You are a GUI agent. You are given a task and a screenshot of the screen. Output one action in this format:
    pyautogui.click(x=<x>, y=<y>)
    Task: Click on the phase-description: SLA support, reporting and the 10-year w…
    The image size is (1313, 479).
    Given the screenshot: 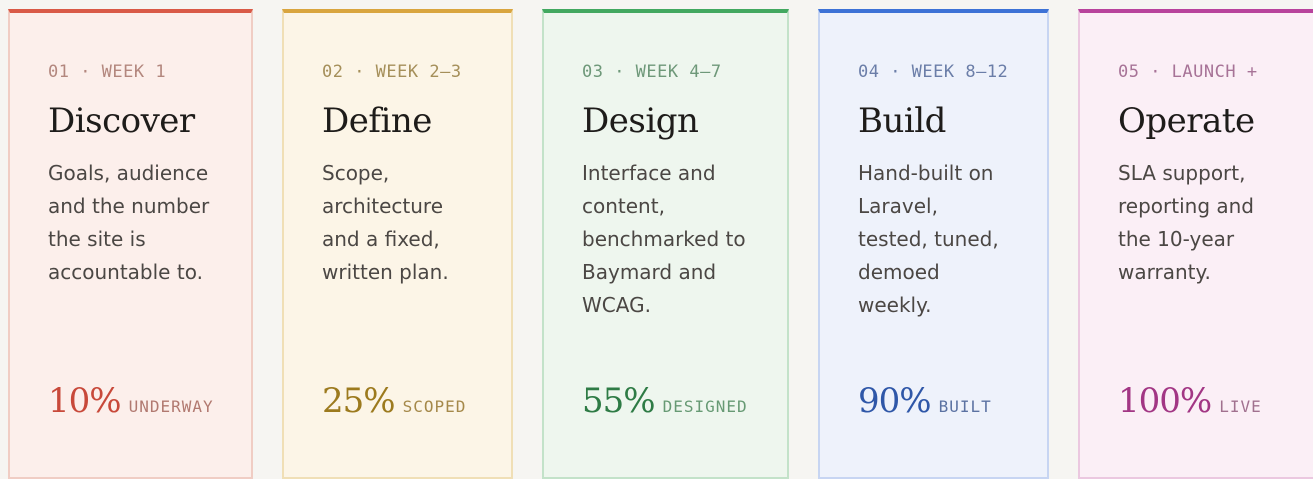 What is the action you would take?
    pyautogui.click(x=1186, y=222)
    